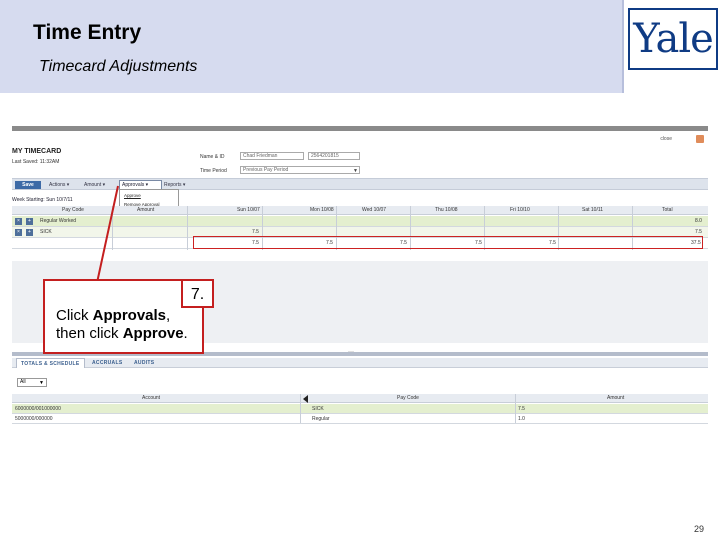 This screenshot has height=540, width=720. Describe the element at coordinates (334, 156) in the screenshot. I see `id-field: 2564201815` at that location.